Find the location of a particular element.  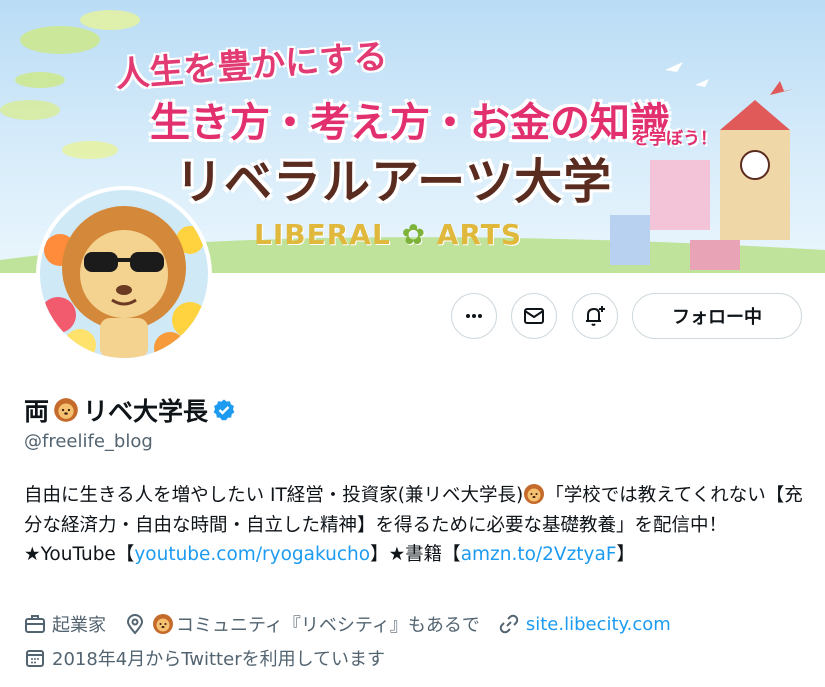

briefcase-icon is located at coordinates (35, 624).